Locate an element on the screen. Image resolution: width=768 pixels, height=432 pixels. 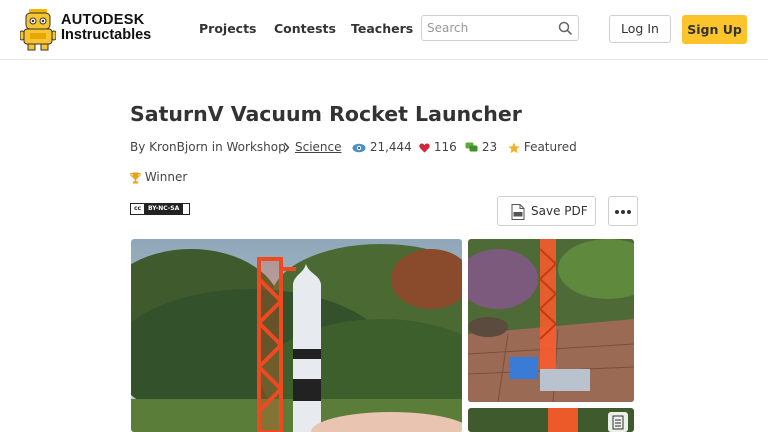
by-label: By is located at coordinates (138, 147).